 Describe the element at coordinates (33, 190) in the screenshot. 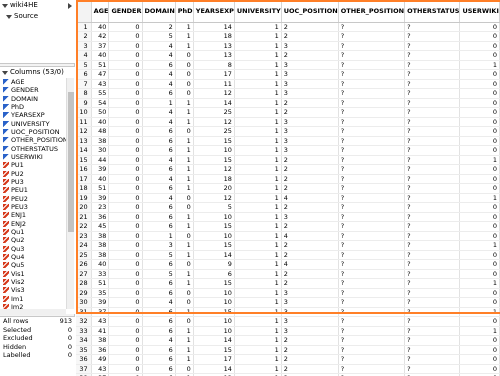

I see `column-item: PEU1` at that location.